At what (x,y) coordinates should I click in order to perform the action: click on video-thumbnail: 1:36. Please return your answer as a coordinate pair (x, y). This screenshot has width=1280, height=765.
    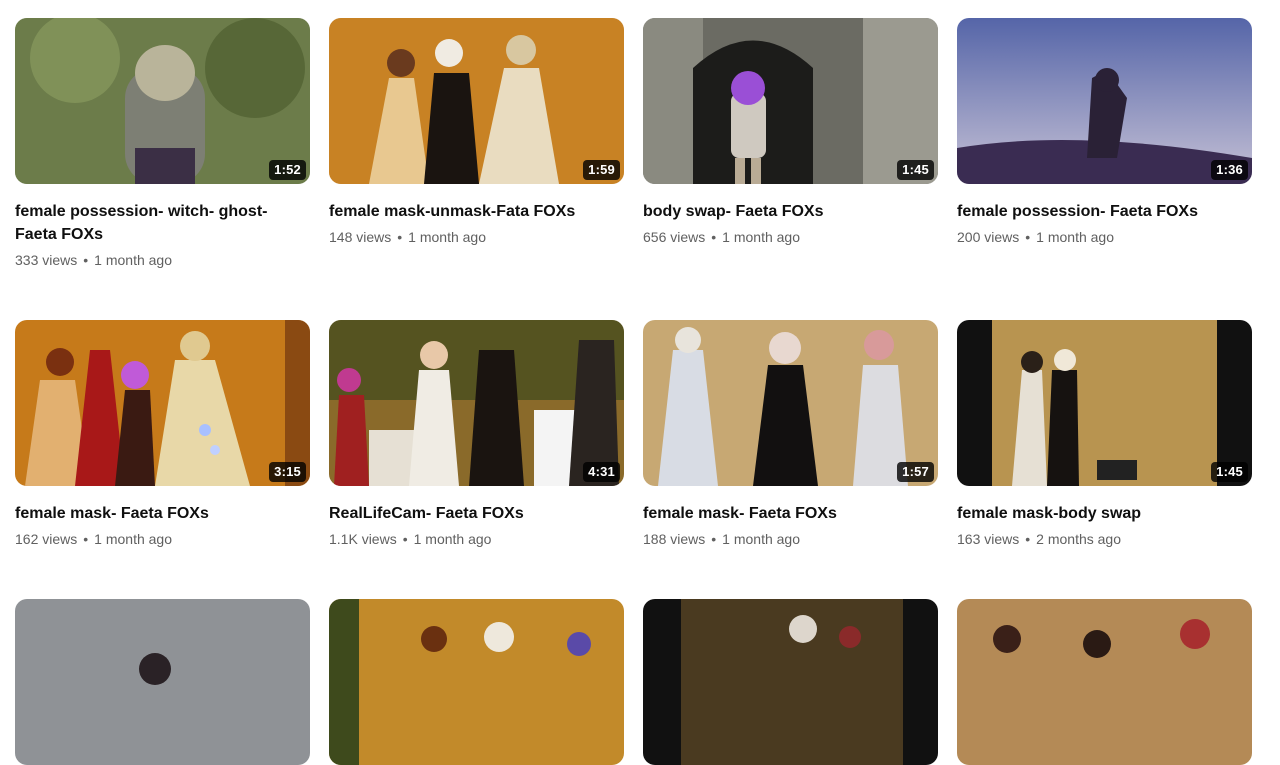
    Looking at the image, I should click on (1104, 101).